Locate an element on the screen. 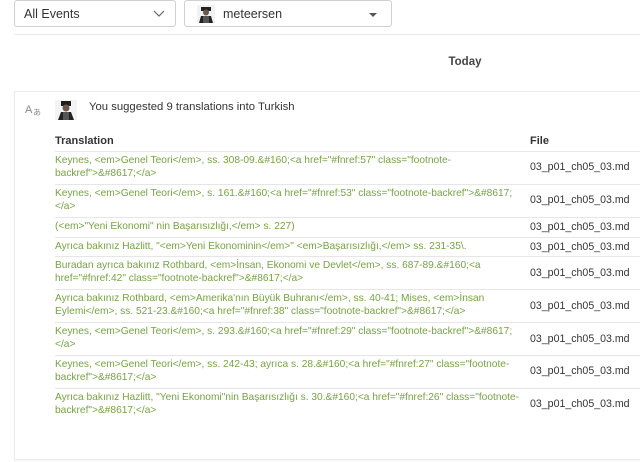 The width and height of the screenshot is (640, 462). caret-down-icon is located at coordinates (373, 15).